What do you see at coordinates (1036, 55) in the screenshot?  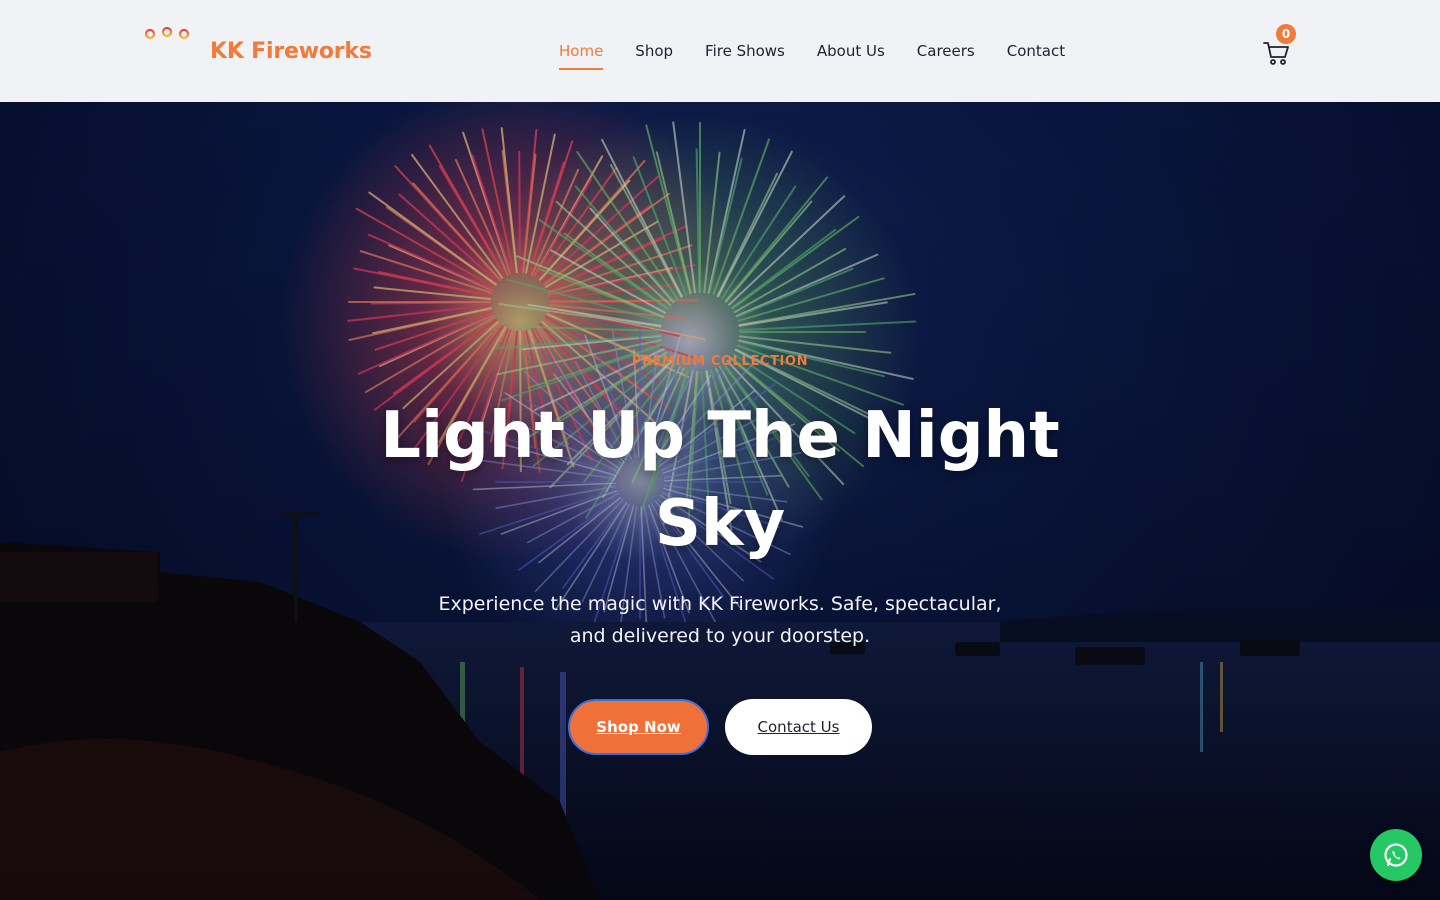 I see `nav-contact: Contact` at bounding box center [1036, 55].